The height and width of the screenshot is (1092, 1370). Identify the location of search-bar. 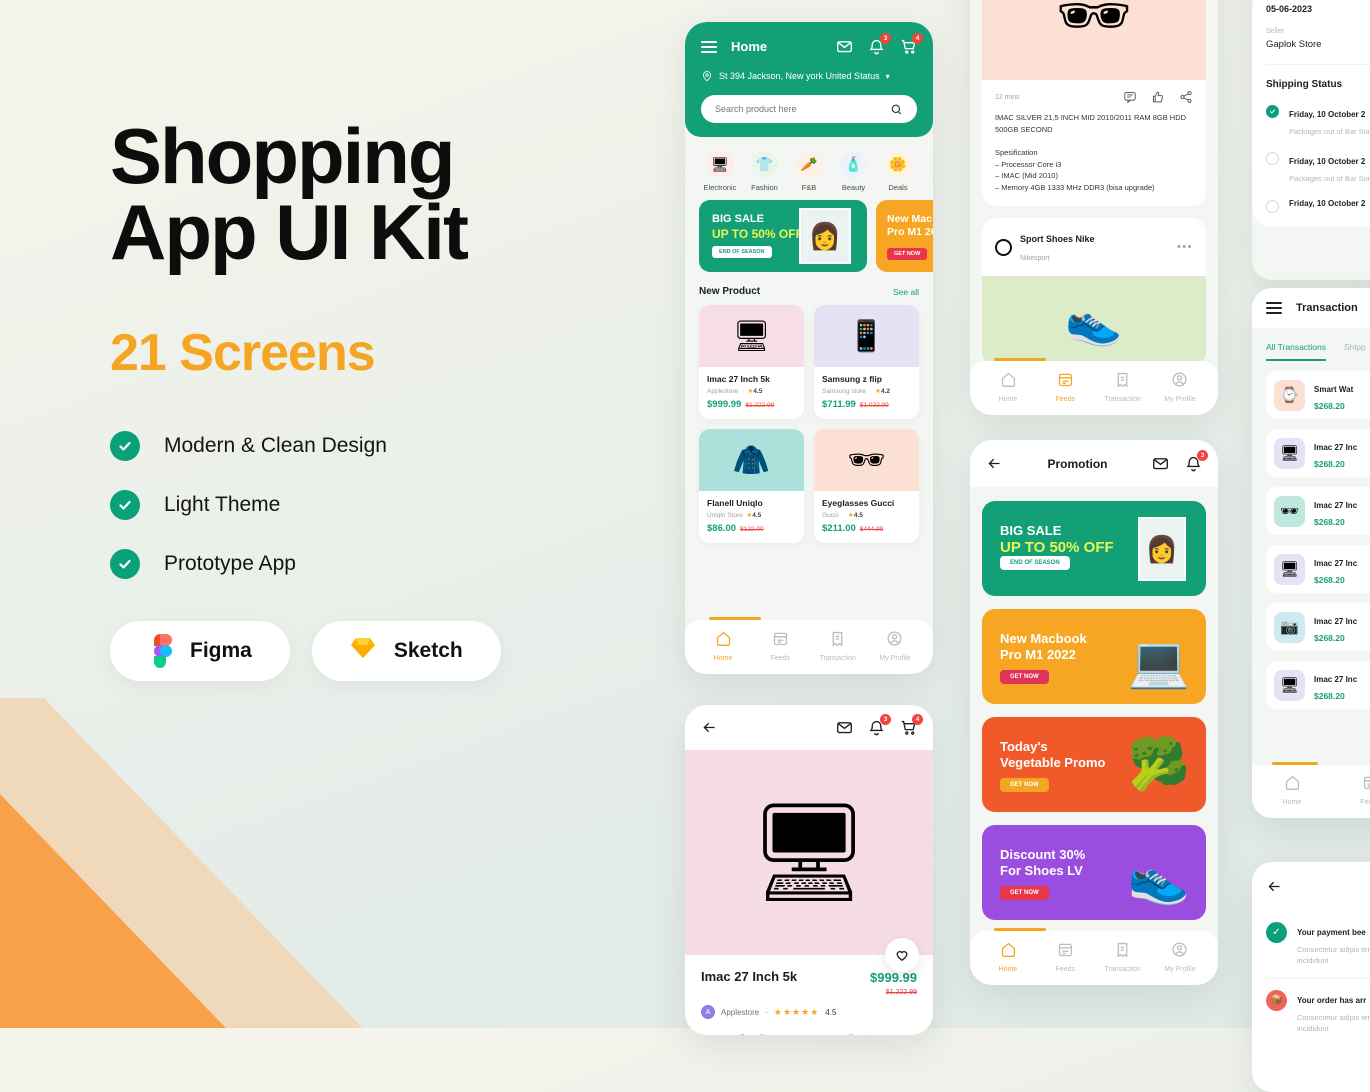
(809, 109).